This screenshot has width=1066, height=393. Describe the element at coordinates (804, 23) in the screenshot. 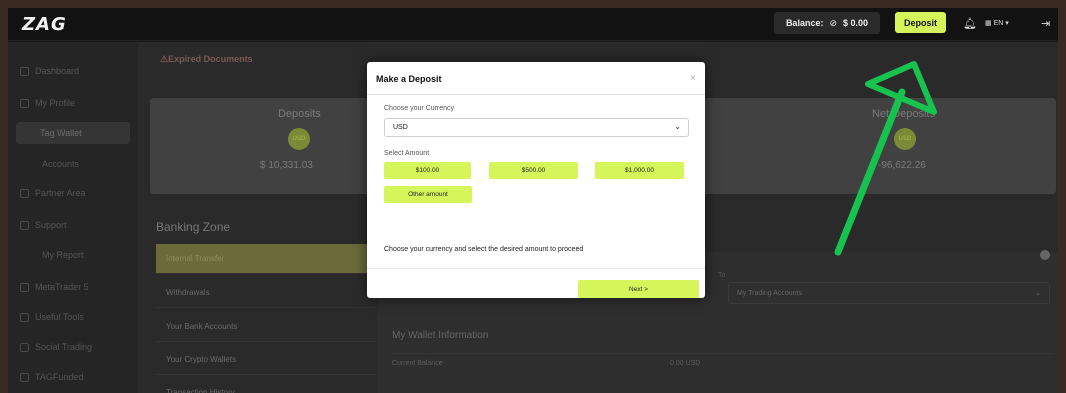

I see `balance-label: Balance:` at that location.